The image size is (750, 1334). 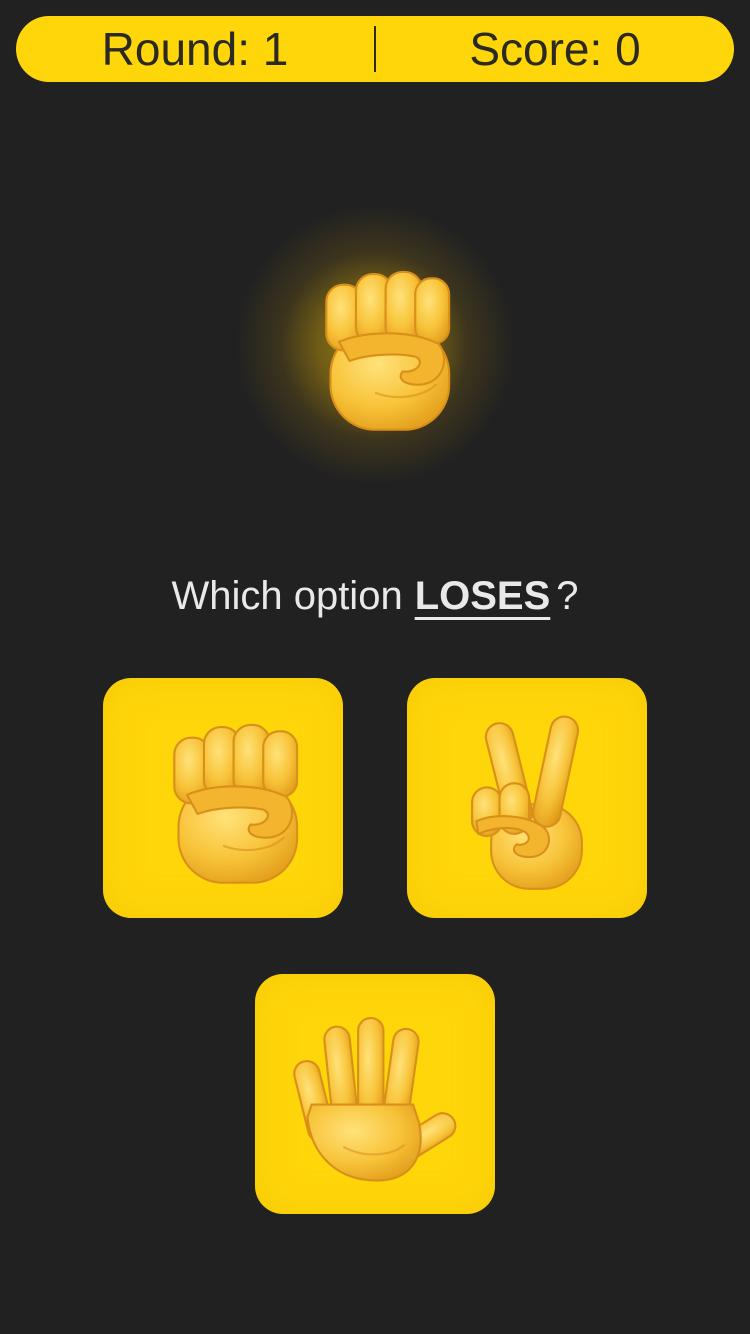 What do you see at coordinates (287, 596) in the screenshot?
I see `prompt-prefix: Which option` at bounding box center [287, 596].